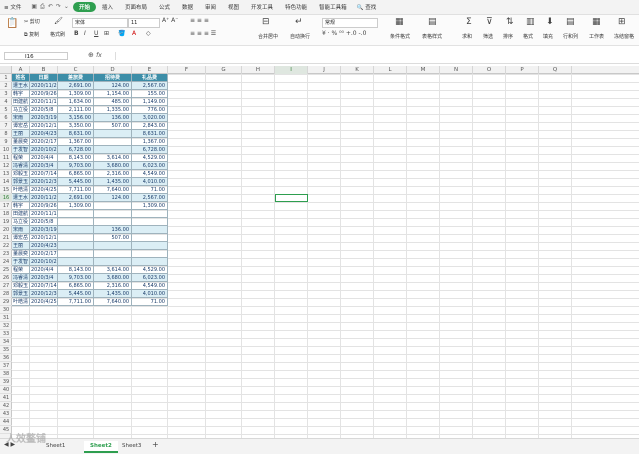 The width and height of the screenshot is (639, 454). I want to click on tab-4: 数据, so click(187, 7).